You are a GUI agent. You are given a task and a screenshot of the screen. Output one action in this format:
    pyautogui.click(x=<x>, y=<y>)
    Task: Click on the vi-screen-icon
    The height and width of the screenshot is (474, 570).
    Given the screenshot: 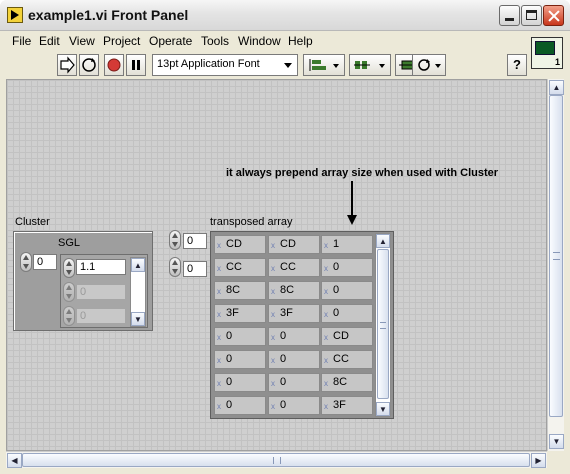 What is the action you would take?
    pyautogui.click(x=545, y=48)
    